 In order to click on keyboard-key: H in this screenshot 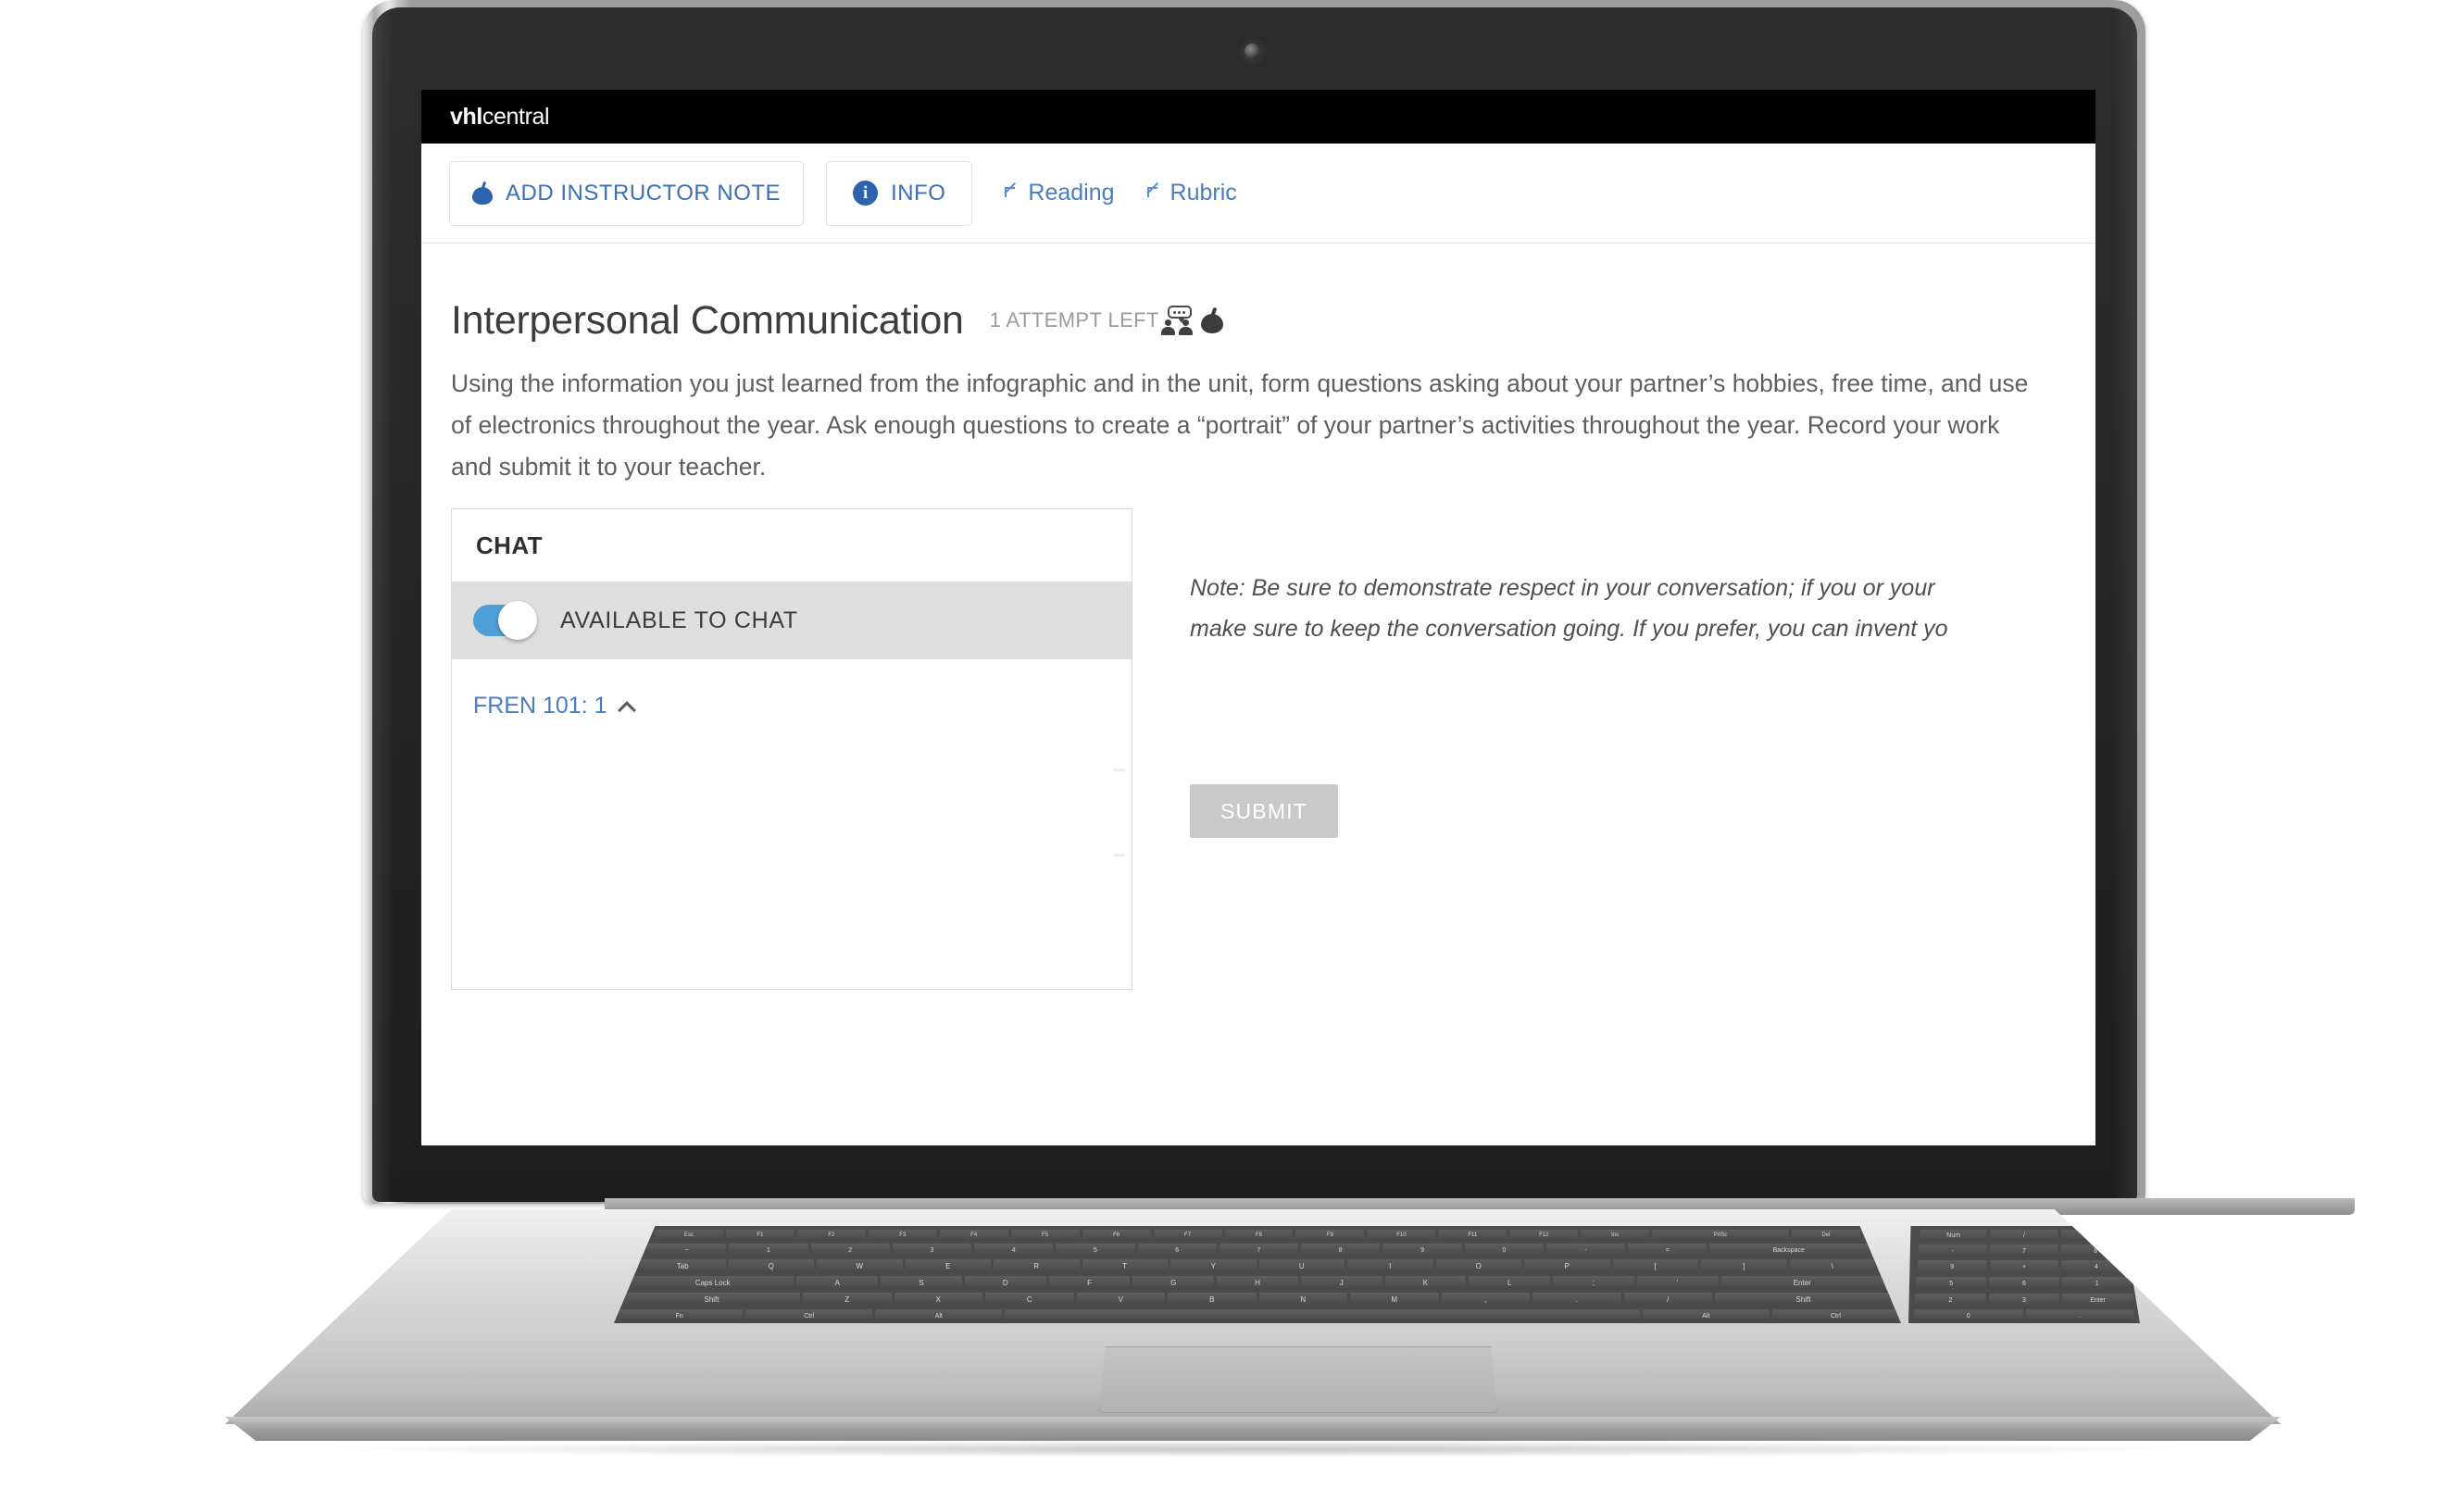, I will do `click(1257, 1283)`.